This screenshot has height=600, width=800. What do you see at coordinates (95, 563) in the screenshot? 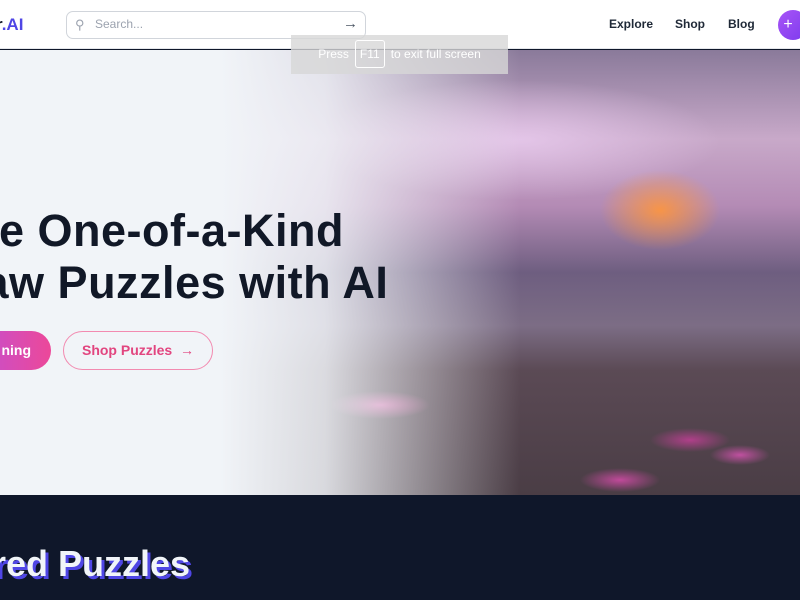
I see `featured-title: ured Puzzles` at bounding box center [95, 563].